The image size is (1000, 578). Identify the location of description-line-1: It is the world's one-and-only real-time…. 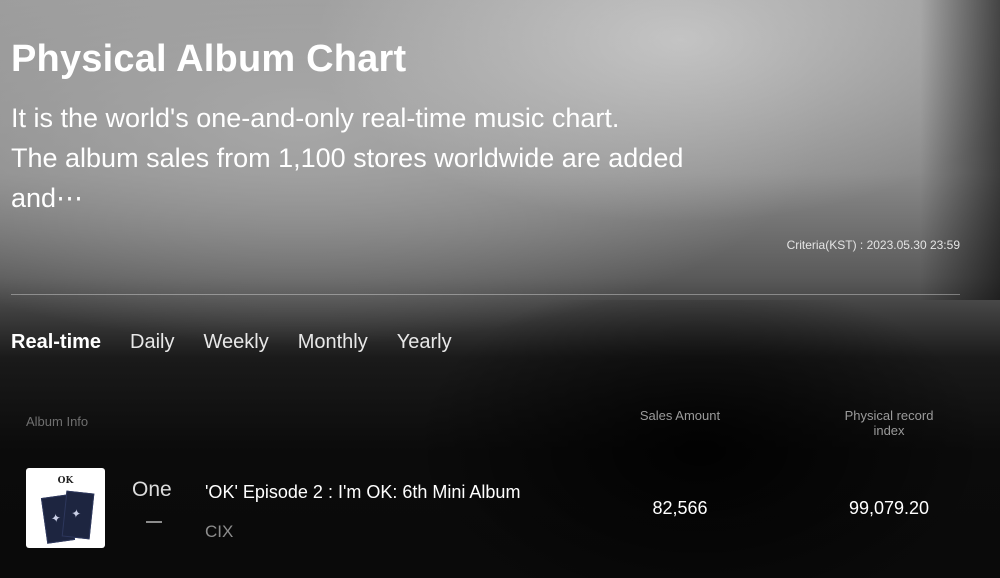
(315, 118).